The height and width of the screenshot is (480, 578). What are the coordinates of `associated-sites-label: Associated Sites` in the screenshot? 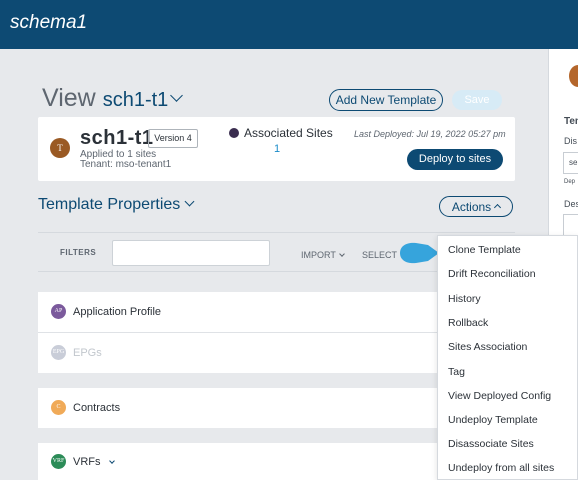 It's located at (288, 133).